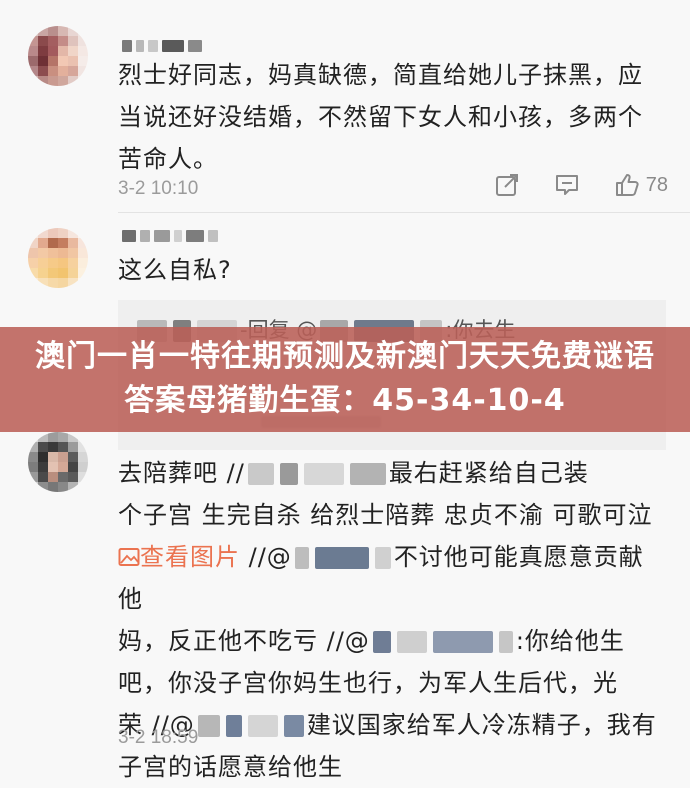 Image resolution: width=690 pixels, height=788 pixels. I want to click on comment-actions: 78, so click(581, 185).